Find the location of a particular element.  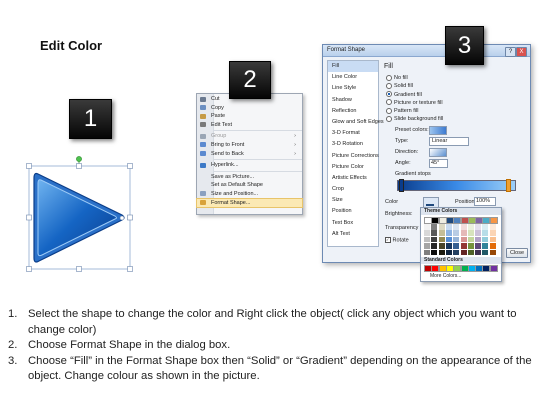

menu-item-send-to-back: Send to Back › is located at coordinates (249, 154).